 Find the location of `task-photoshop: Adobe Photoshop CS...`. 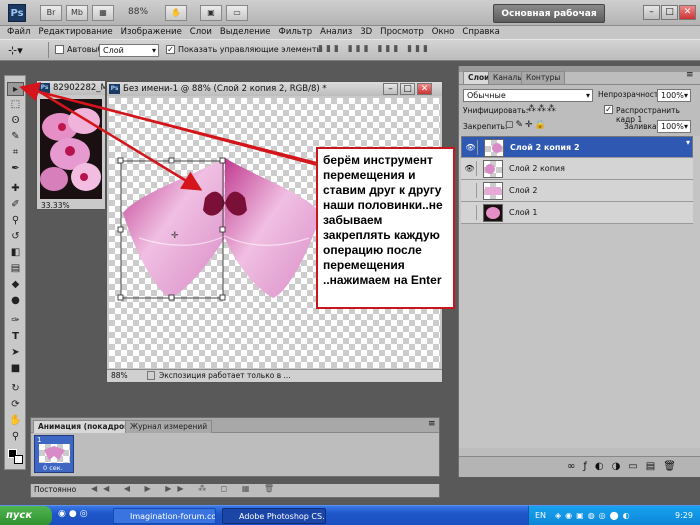

task-photoshop: Adobe Photoshop CS... is located at coordinates (274, 516).